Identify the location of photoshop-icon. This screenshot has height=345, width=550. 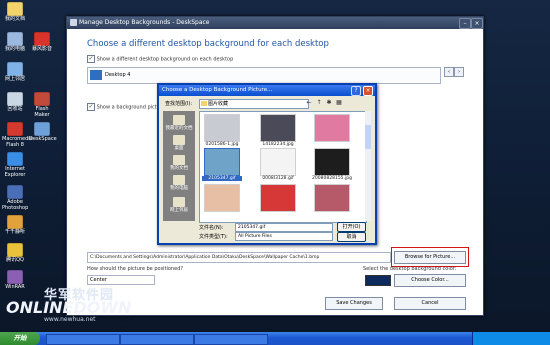
(15, 192).